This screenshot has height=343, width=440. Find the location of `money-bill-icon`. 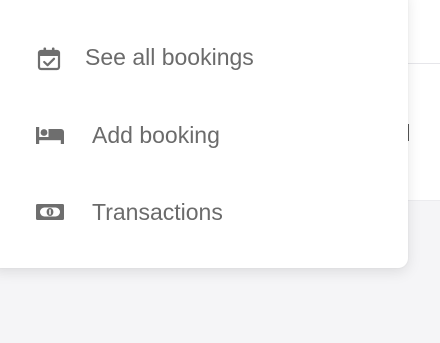

money-bill-icon is located at coordinates (50, 212).